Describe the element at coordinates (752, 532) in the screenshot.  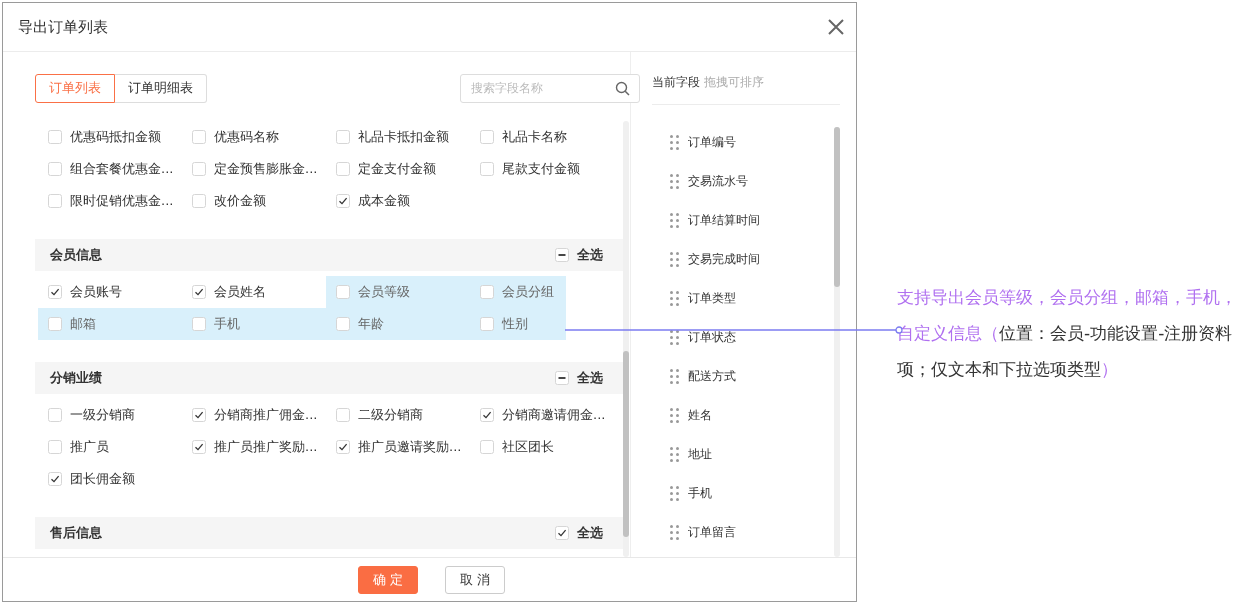
I see `field-list-item: 订单留言` at that location.